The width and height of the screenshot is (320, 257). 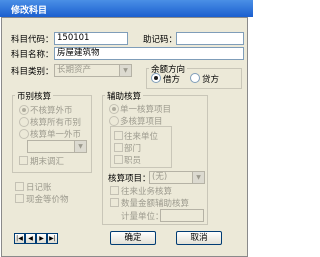 I want to click on currency-option-all-label: 核算所有币别, so click(x=56, y=123).